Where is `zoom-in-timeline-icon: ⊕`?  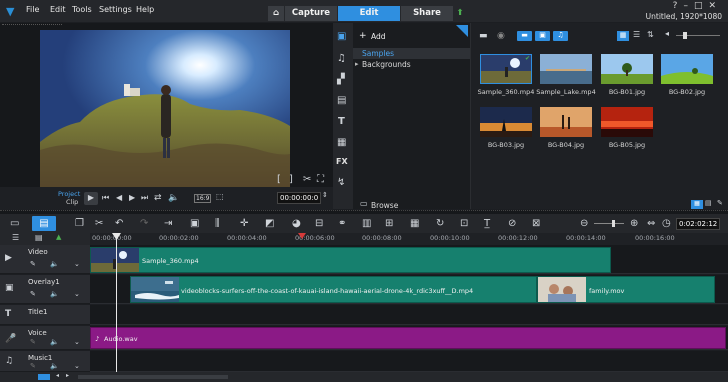 zoom-in-timeline-icon: ⊕ is located at coordinates (634, 224).